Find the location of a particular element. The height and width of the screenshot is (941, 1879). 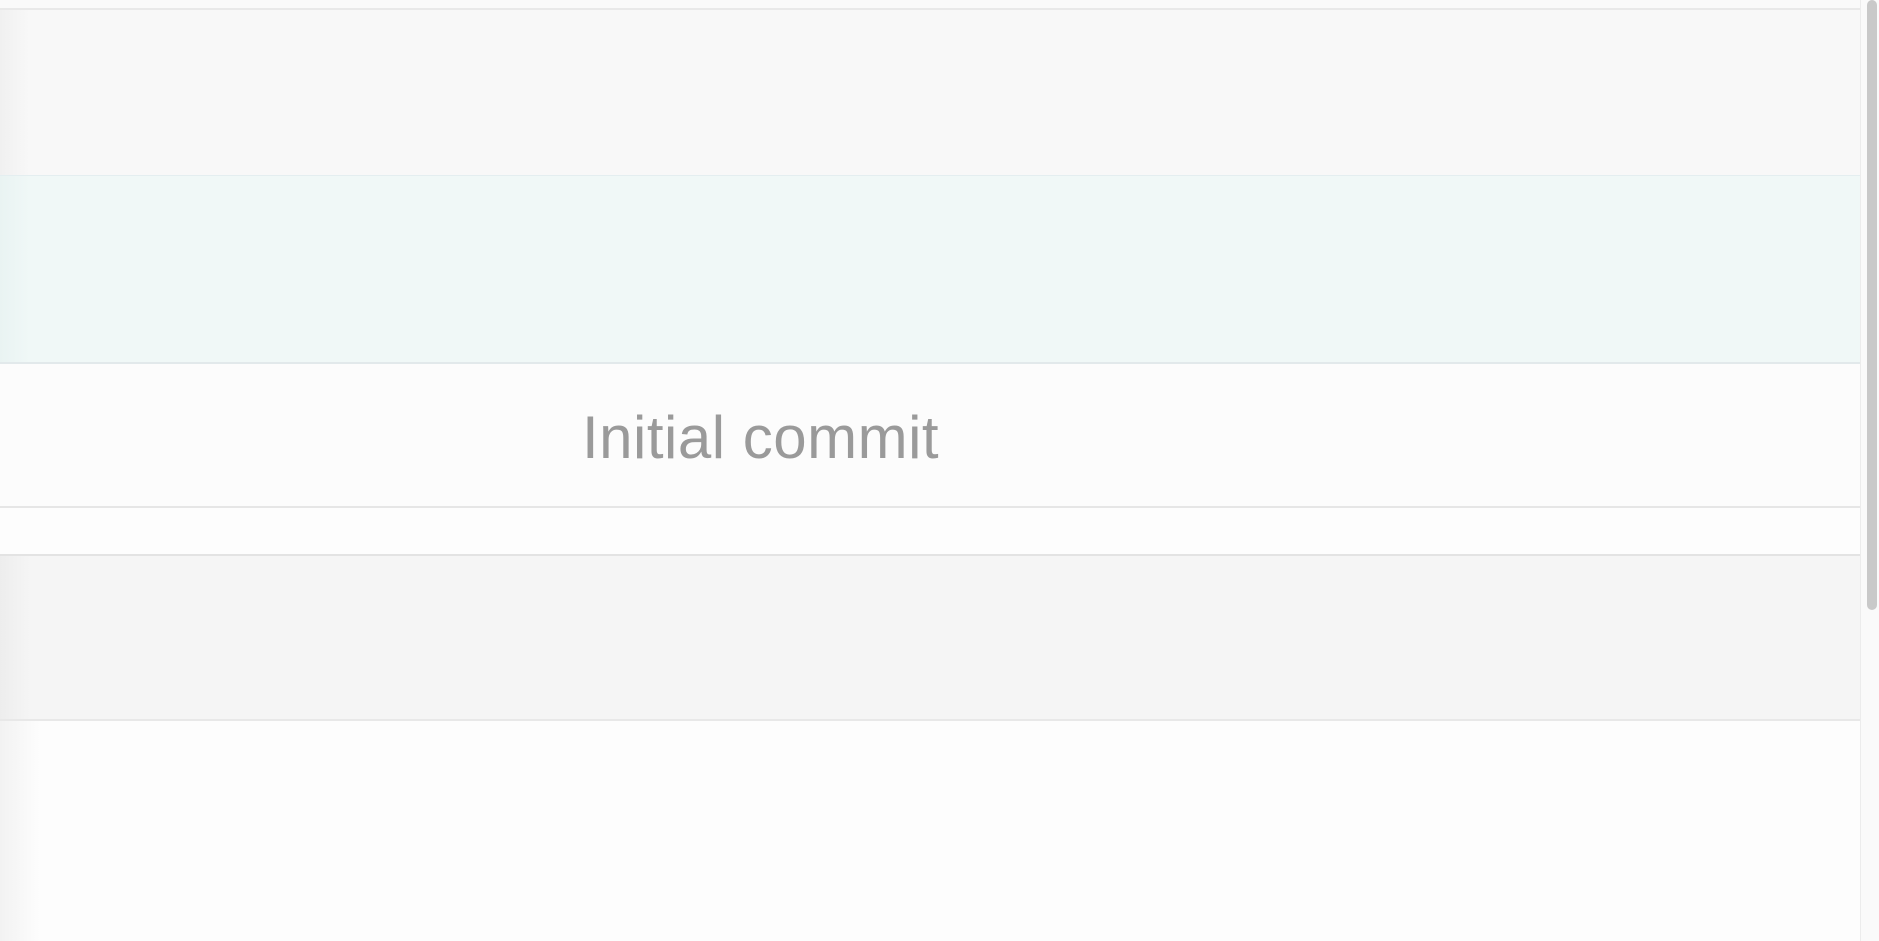

list-row-partial-top is located at coordinates (930, 5).